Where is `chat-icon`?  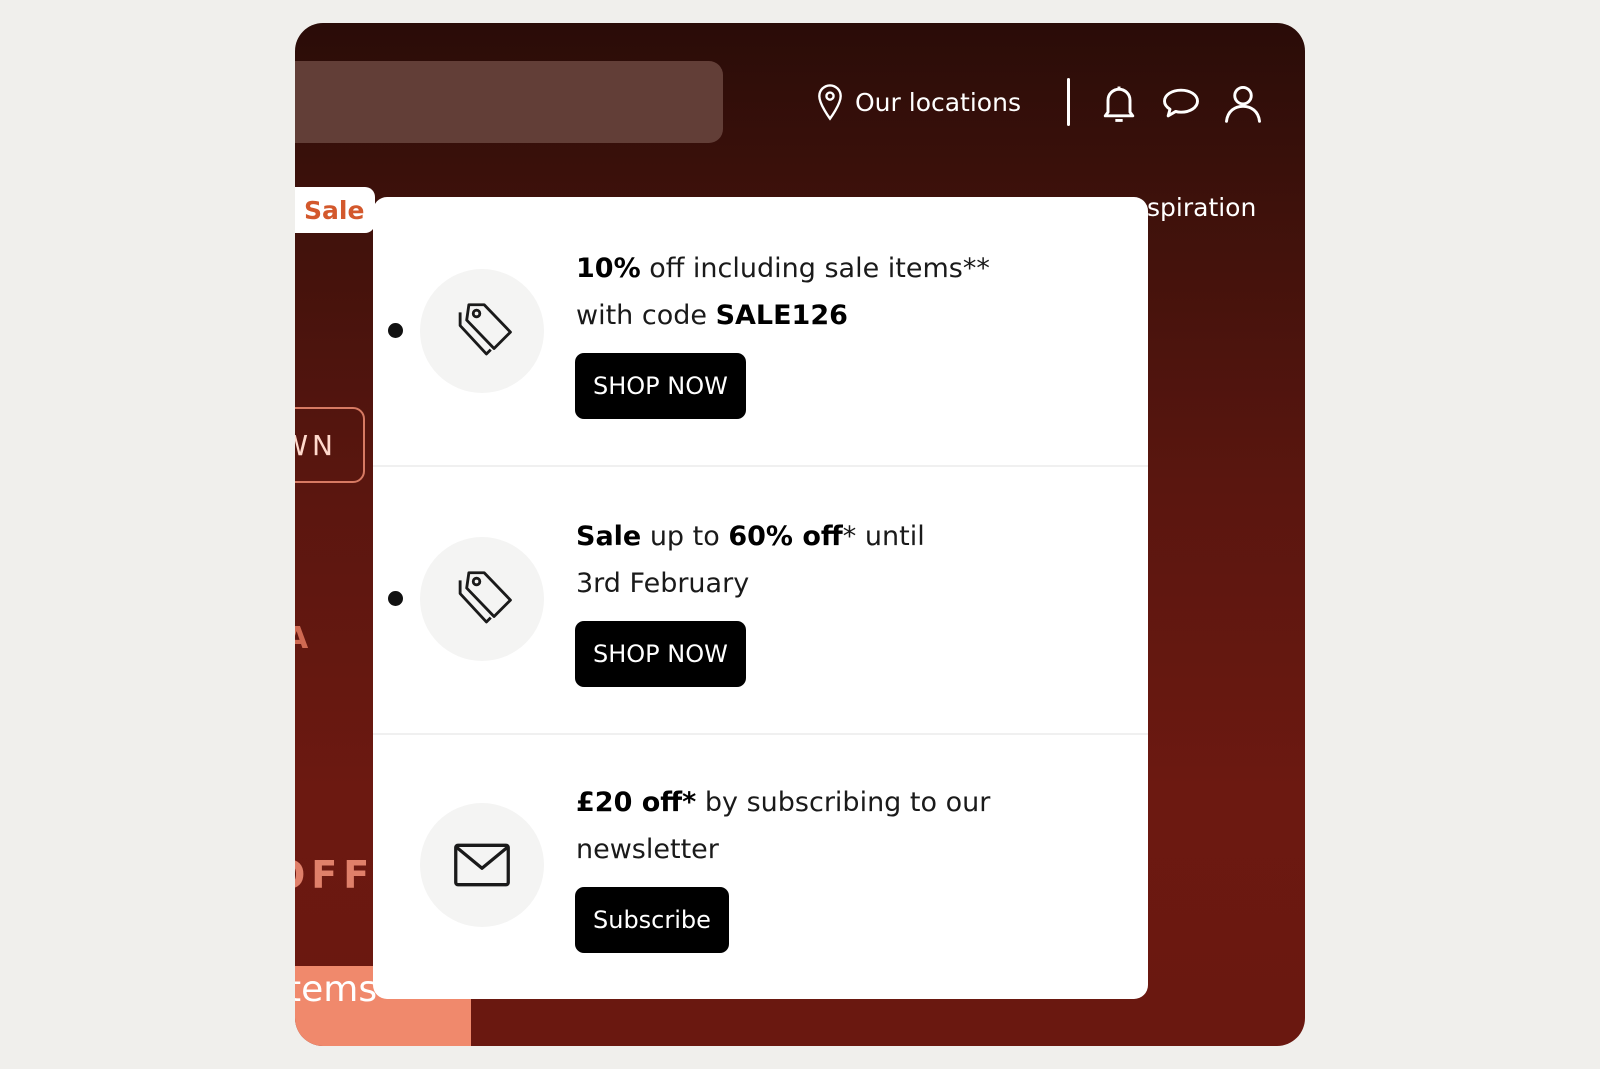
chat-icon is located at coordinates (1181, 103).